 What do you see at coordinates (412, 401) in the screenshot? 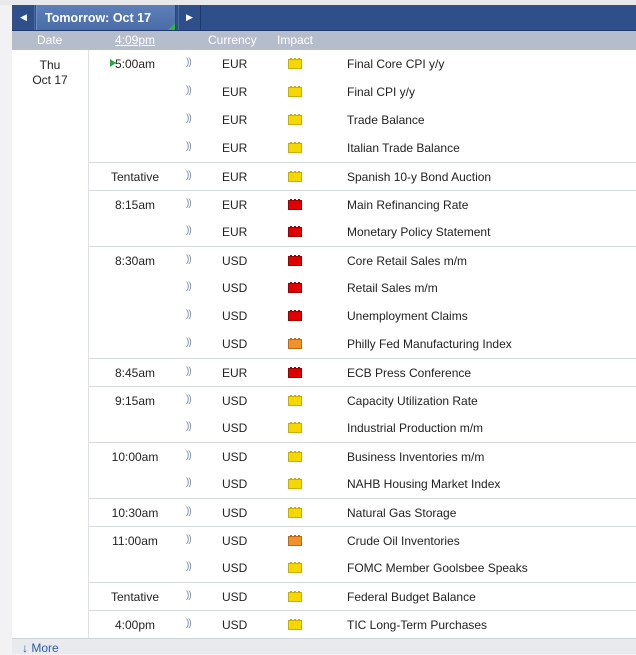
I see `event-title: Capacity Utilization Rate` at bounding box center [412, 401].